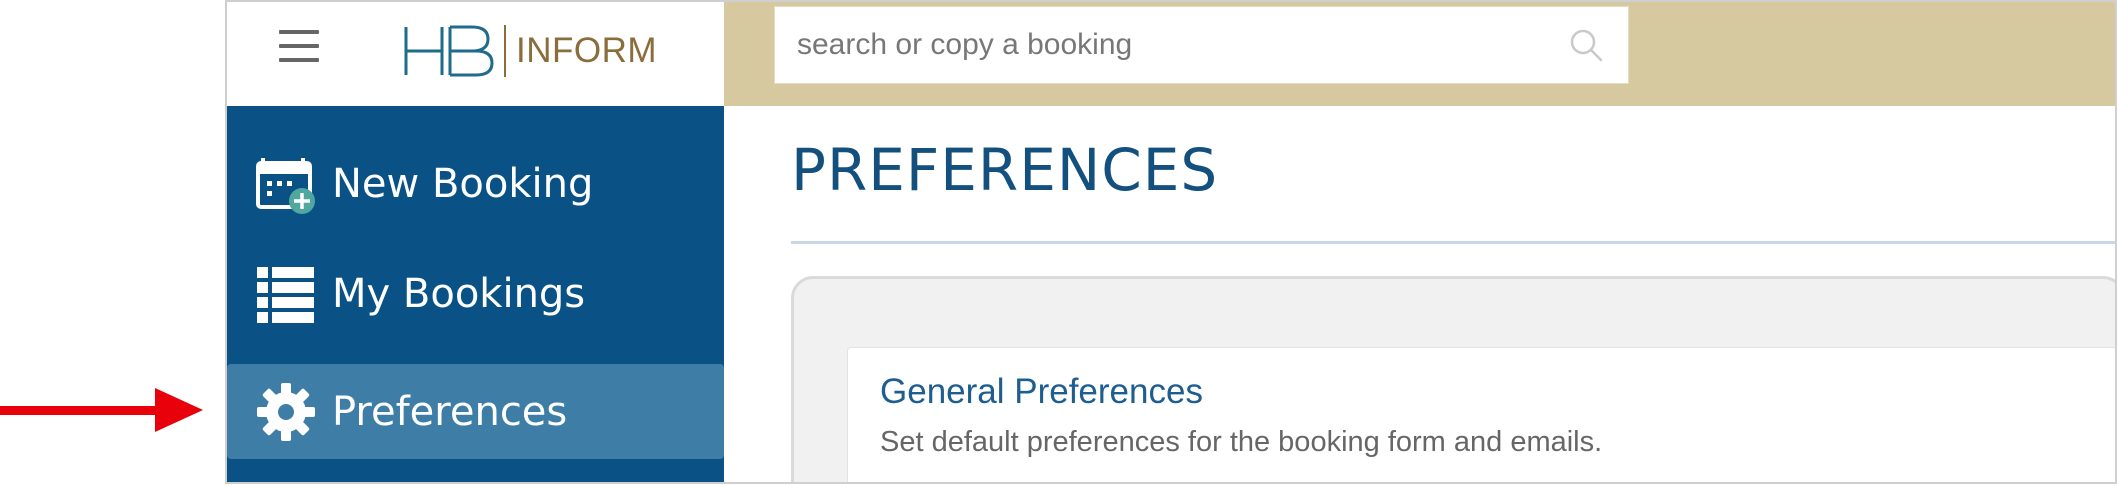 The width and height of the screenshot is (2117, 486). I want to click on title-divider, so click(1453, 242).